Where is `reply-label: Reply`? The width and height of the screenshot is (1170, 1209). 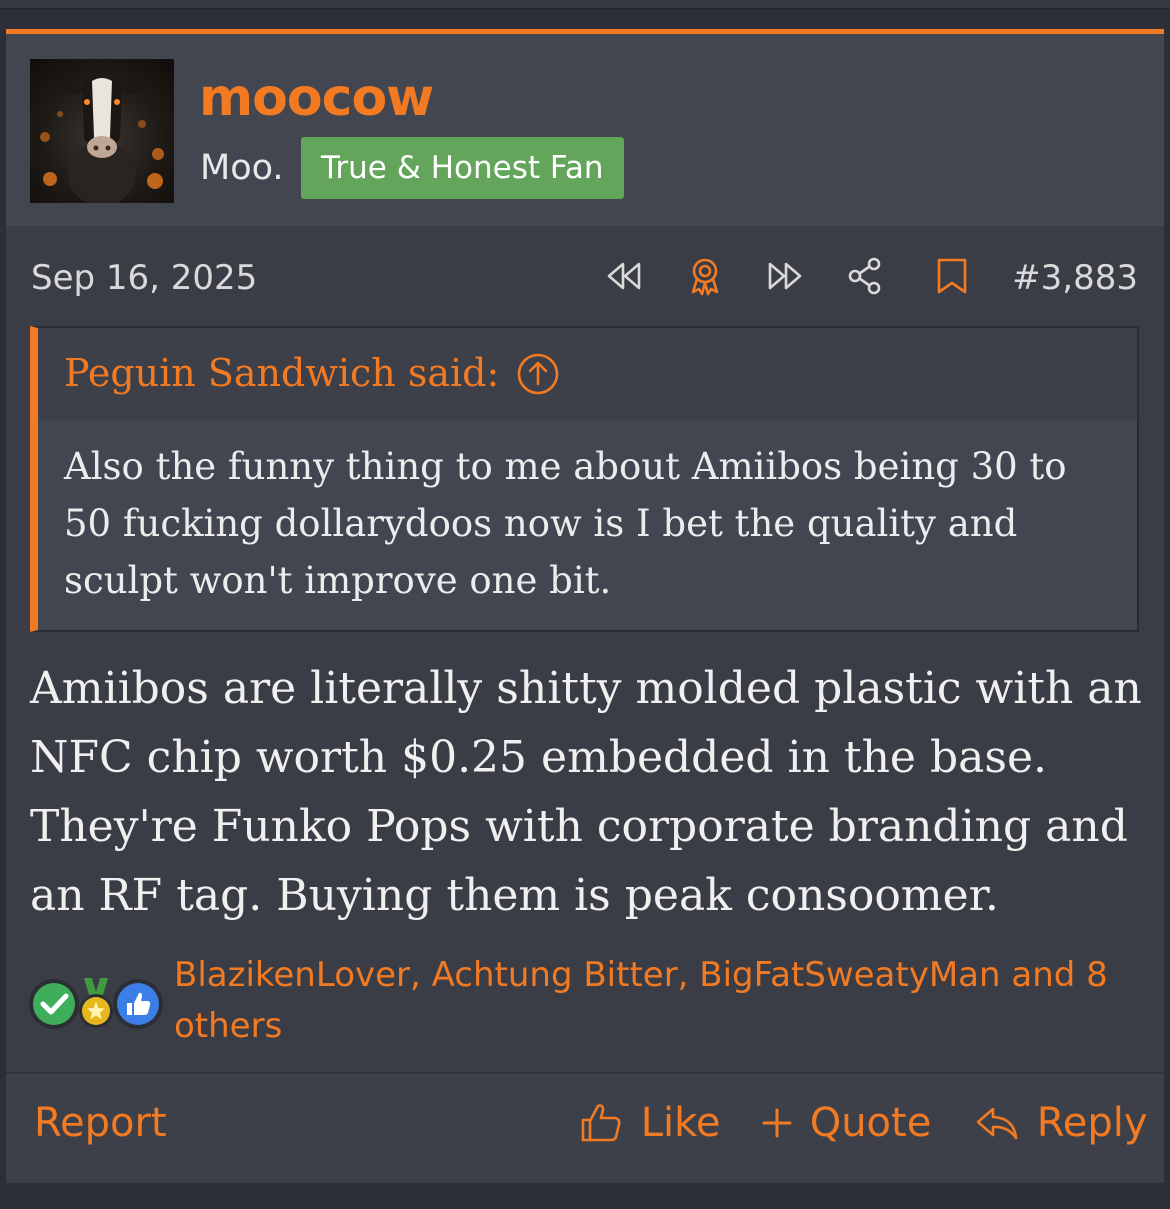
reply-label: Reply is located at coordinates (1092, 1123).